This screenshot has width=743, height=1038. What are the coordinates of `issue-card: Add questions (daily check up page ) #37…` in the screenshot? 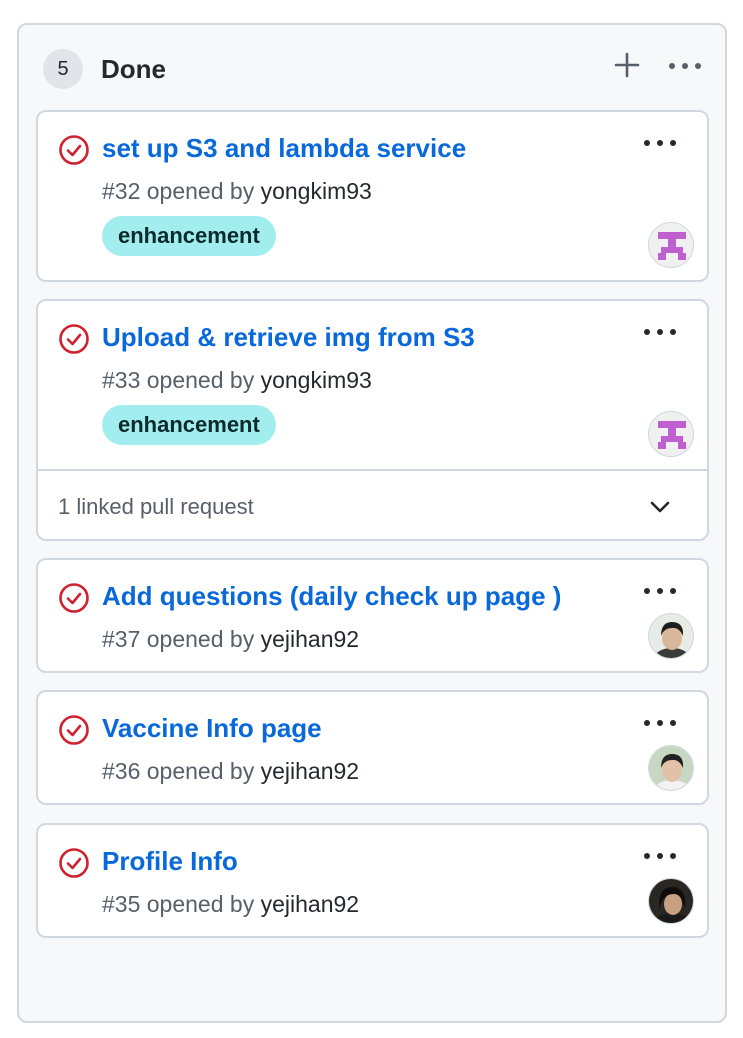 It's located at (372, 615).